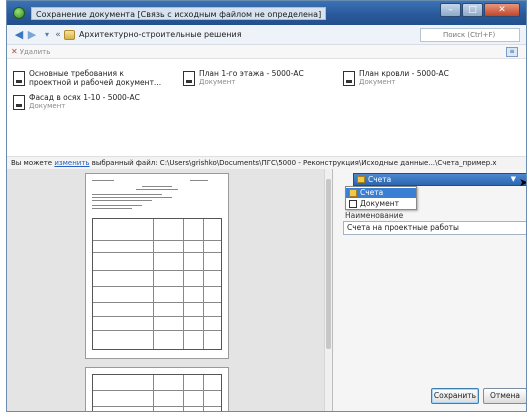 Image resolution: width=527 pixels, height=412 pixels. I want to click on file-name: Основные требования к, so click(76, 73).